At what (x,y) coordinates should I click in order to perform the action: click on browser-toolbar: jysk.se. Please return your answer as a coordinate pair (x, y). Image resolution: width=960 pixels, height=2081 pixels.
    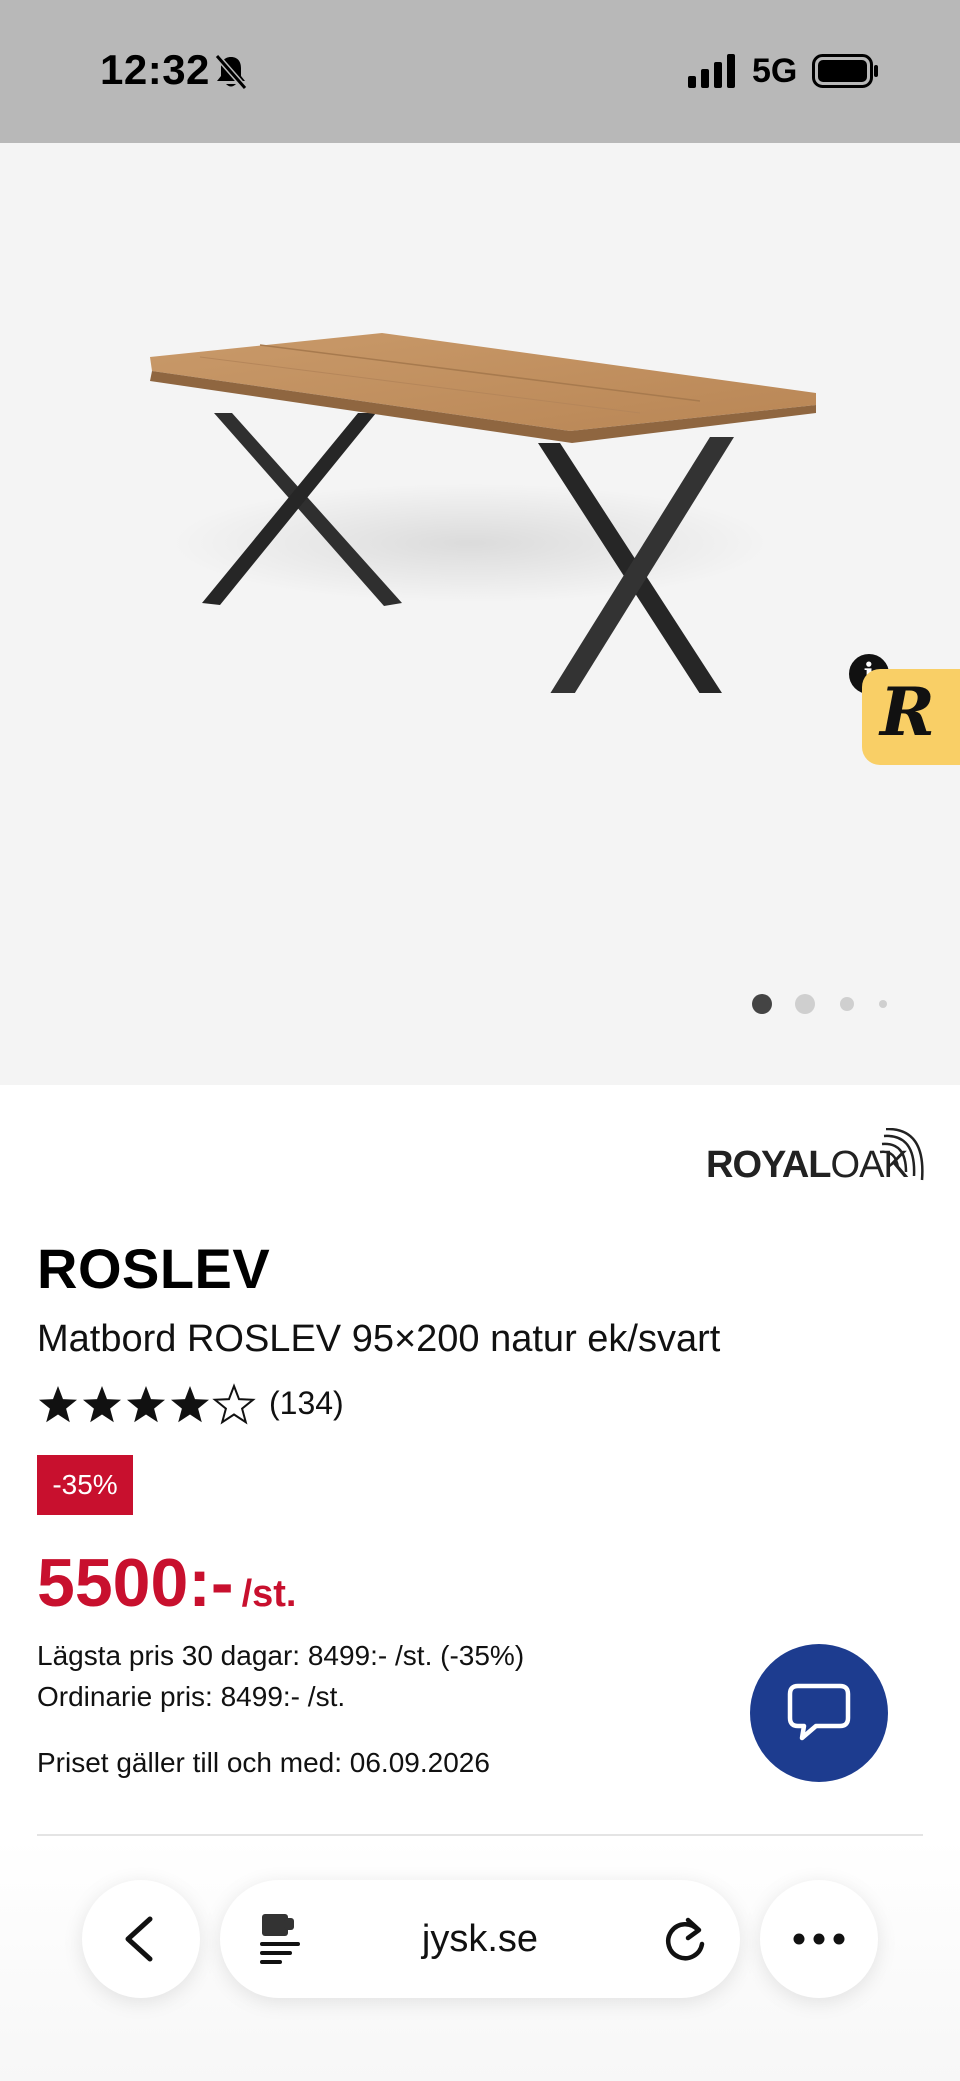
    Looking at the image, I should click on (480, 1959).